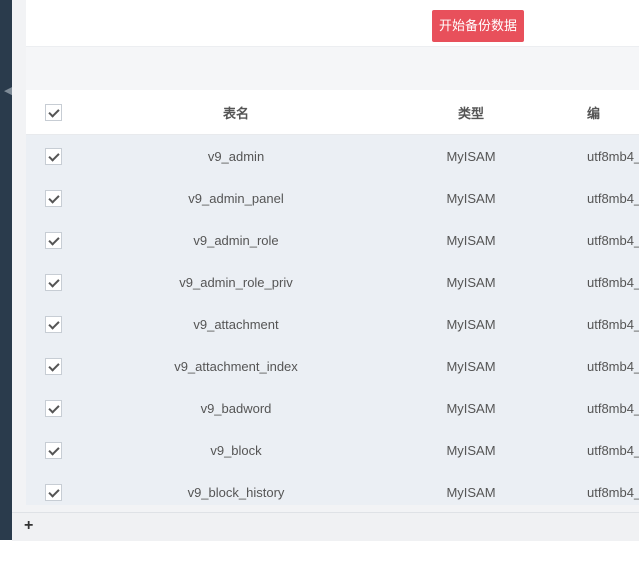  Describe the element at coordinates (332, 112) in the screenshot. I see `table-header: 表名 类型 编` at that location.